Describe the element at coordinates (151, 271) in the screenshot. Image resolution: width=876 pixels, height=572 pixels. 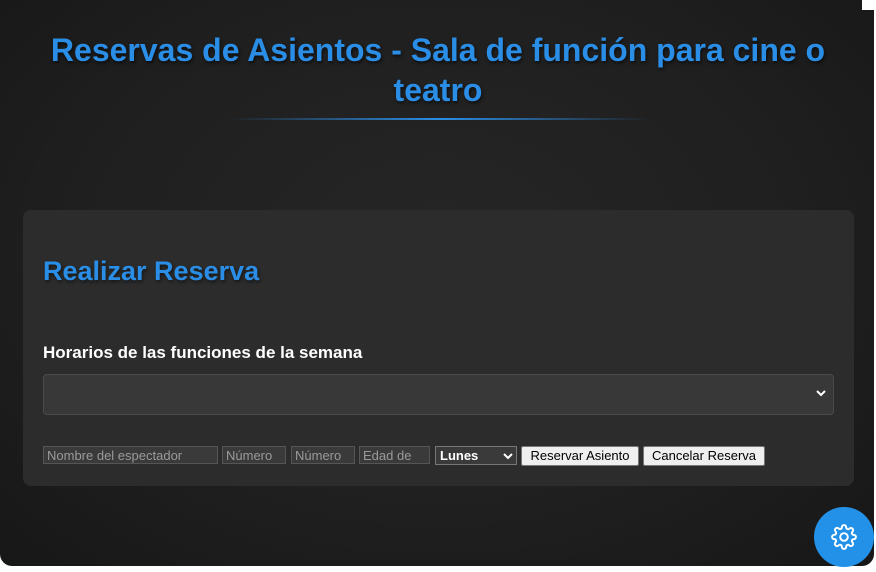
I see `reservation-heading: Realizar Reserva` at that location.